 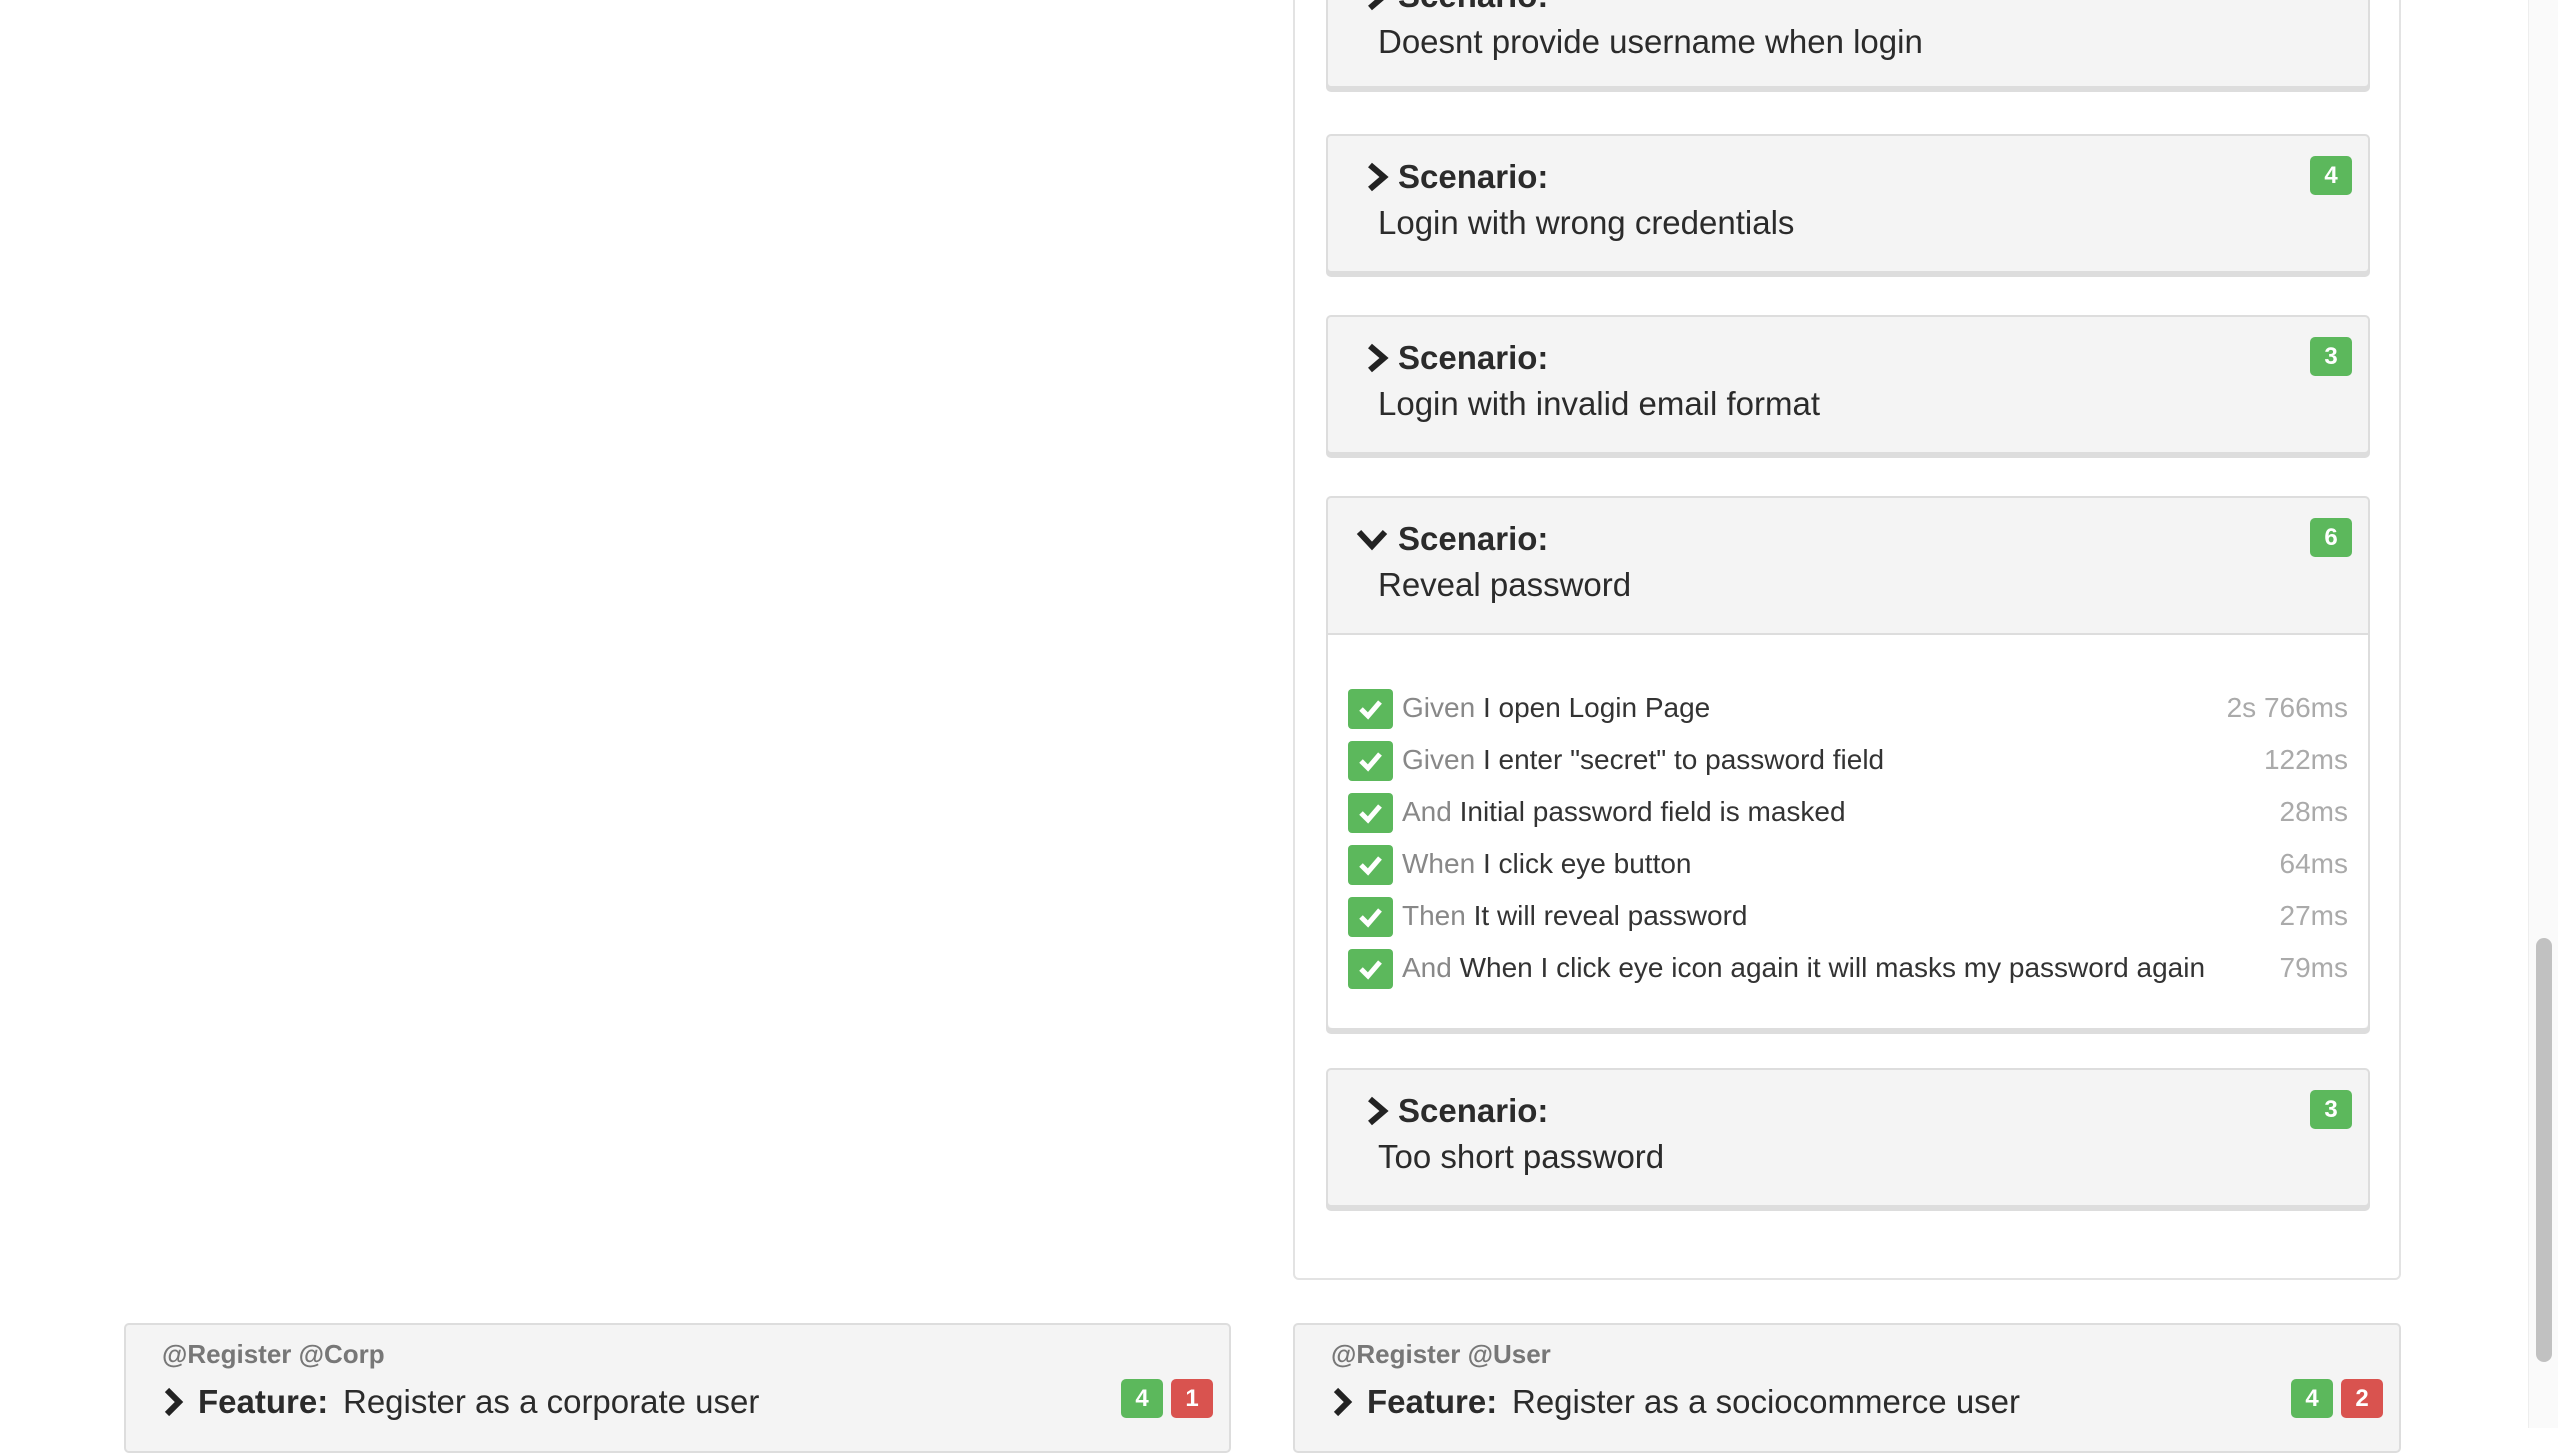 I want to click on scenario-panel: Scenario: Login with wrong credentials 4, so click(x=1848, y=203).